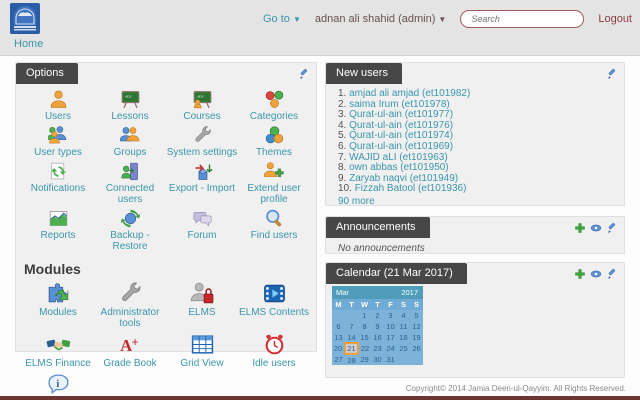 The height and width of the screenshot is (400, 640). I want to click on search-input, so click(522, 19).